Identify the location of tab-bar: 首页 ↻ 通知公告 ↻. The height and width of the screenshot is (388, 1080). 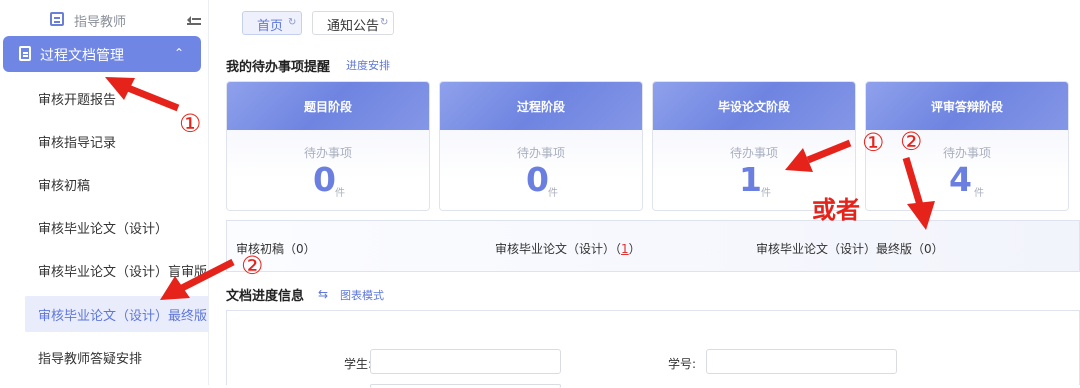
(653, 23).